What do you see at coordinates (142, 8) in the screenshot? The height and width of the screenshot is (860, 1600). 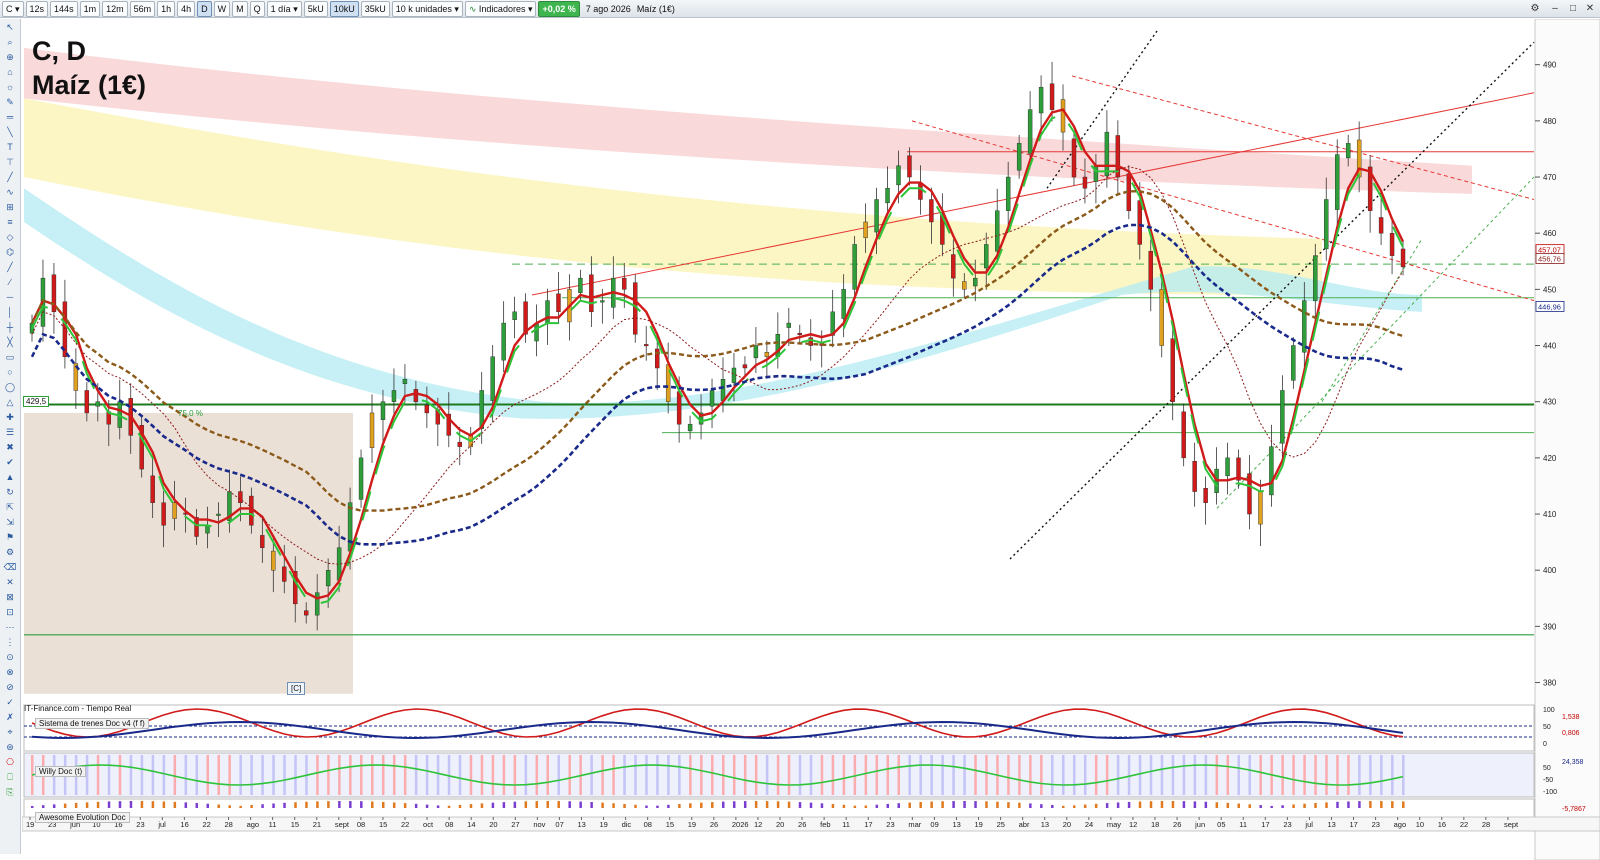 I see `interval-56m: 56m` at bounding box center [142, 8].